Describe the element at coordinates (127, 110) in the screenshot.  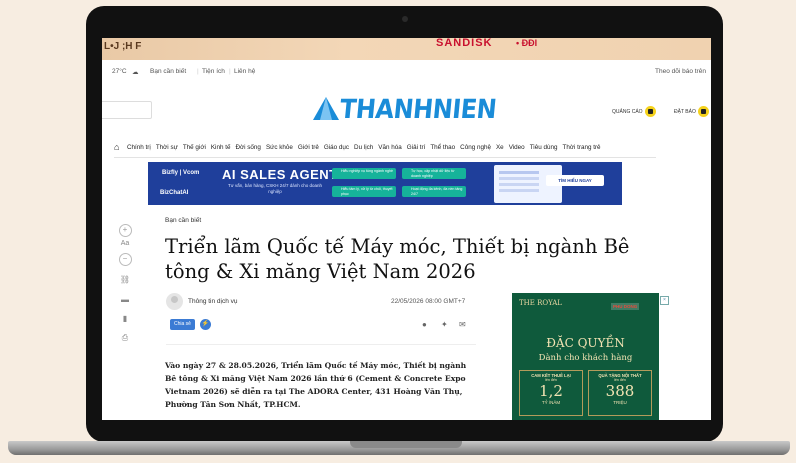
I see `search-input` at that location.